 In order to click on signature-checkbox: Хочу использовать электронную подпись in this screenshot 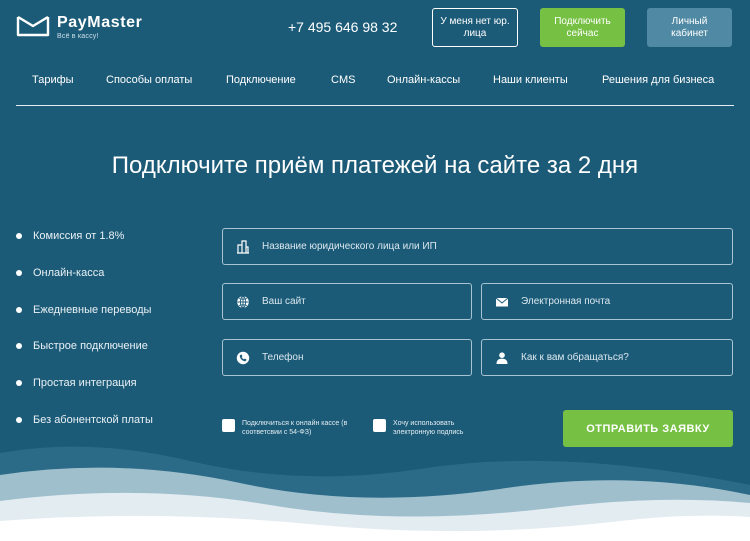, I will do `click(431, 428)`.